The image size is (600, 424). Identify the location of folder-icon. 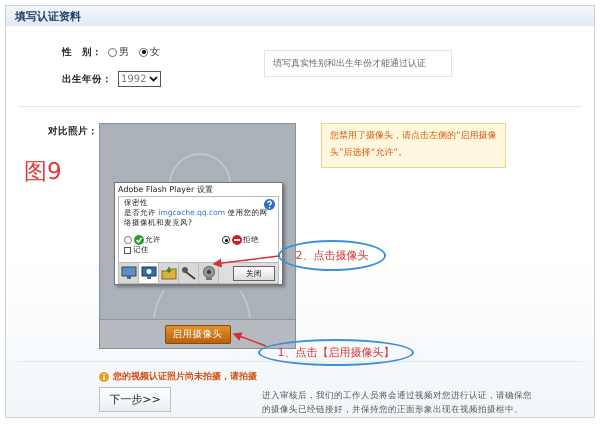
(168, 273).